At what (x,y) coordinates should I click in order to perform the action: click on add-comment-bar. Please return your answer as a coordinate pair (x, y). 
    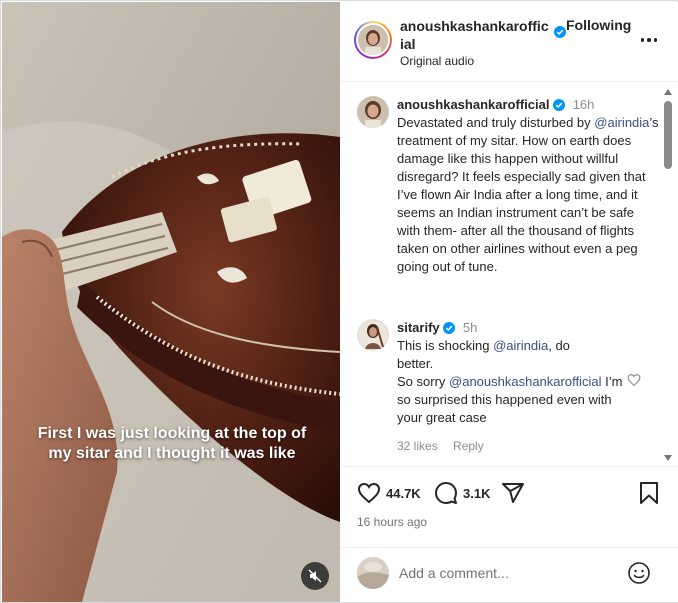
    Looking at the image, I should click on (509, 574).